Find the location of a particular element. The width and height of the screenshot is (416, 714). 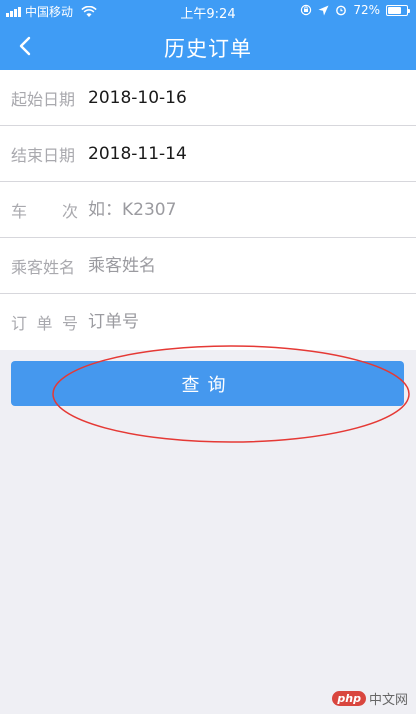

app-header: 中国移动 上午9:24 72% 历史订单 is located at coordinates (208, 35).